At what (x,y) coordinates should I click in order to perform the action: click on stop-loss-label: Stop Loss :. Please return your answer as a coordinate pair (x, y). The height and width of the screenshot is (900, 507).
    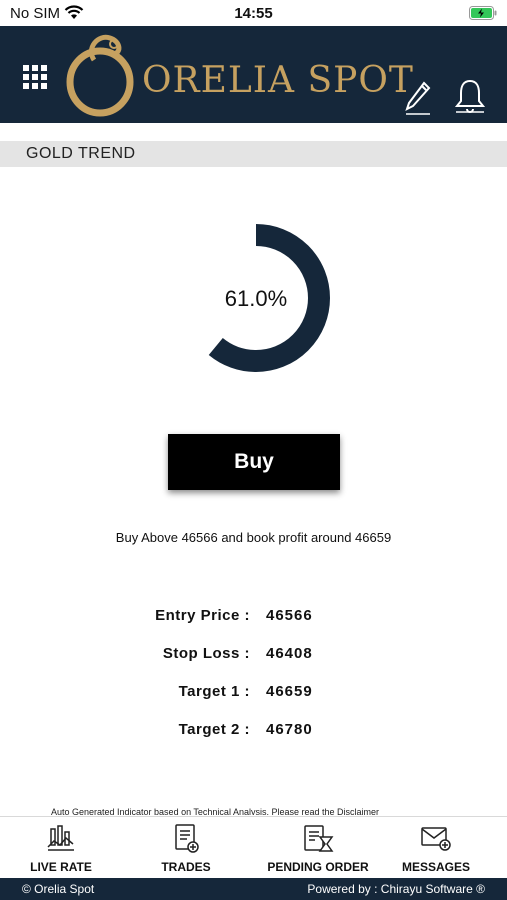
    Looking at the image, I should click on (206, 653).